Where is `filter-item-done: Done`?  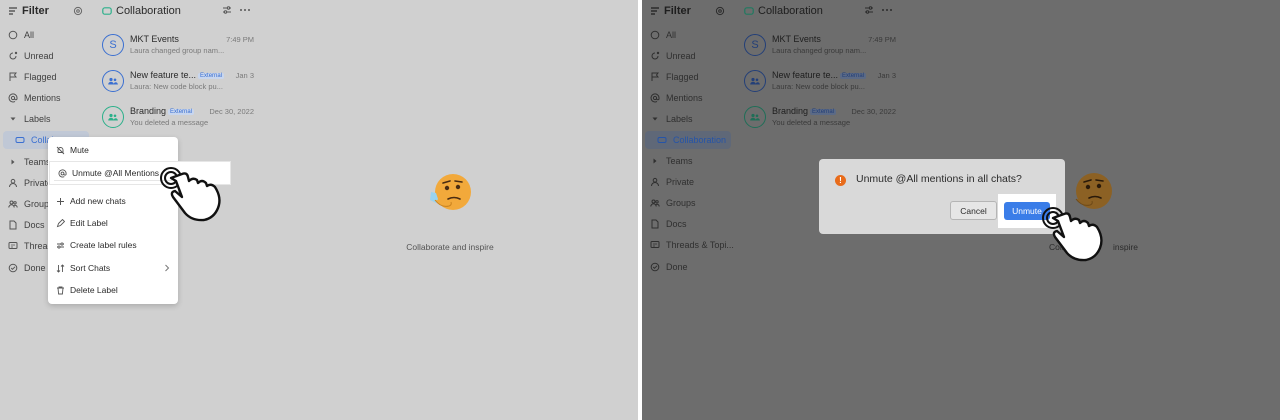 filter-item-done: Done is located at coordinates (688, 267).